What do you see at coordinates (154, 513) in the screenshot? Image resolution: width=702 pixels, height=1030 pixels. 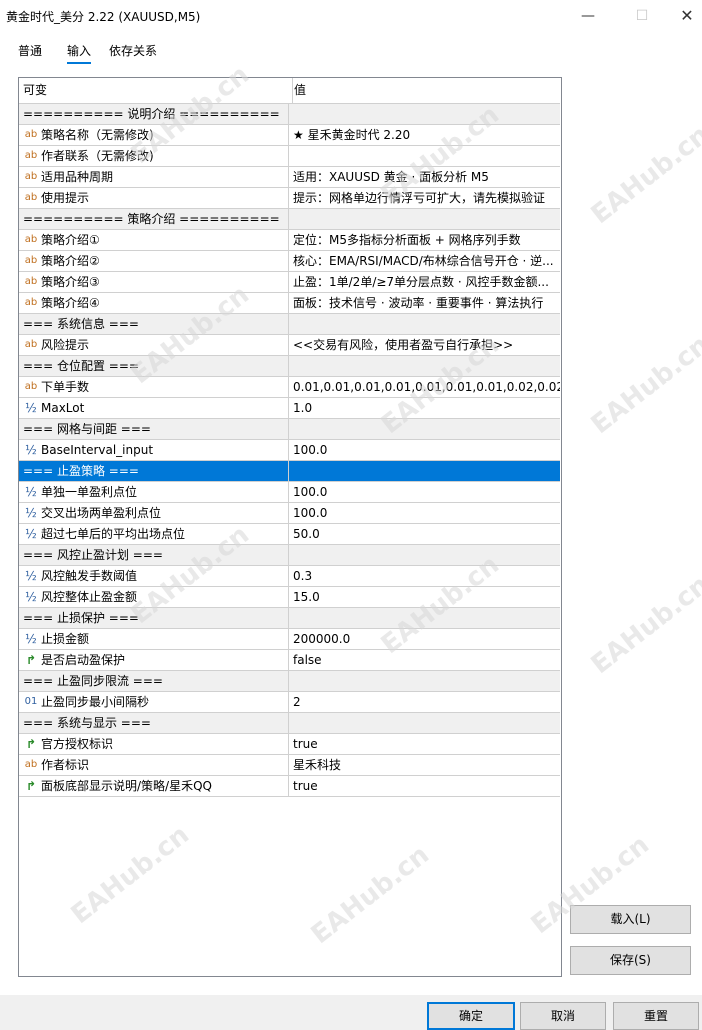 I see `parameter-name-cell: ½ 交叉出场两单盈利点位` at bounding box center [154, 513].